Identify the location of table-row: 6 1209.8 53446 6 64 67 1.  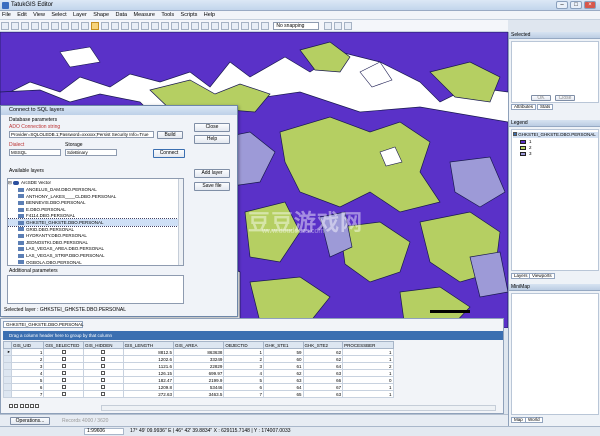
(198, 387).